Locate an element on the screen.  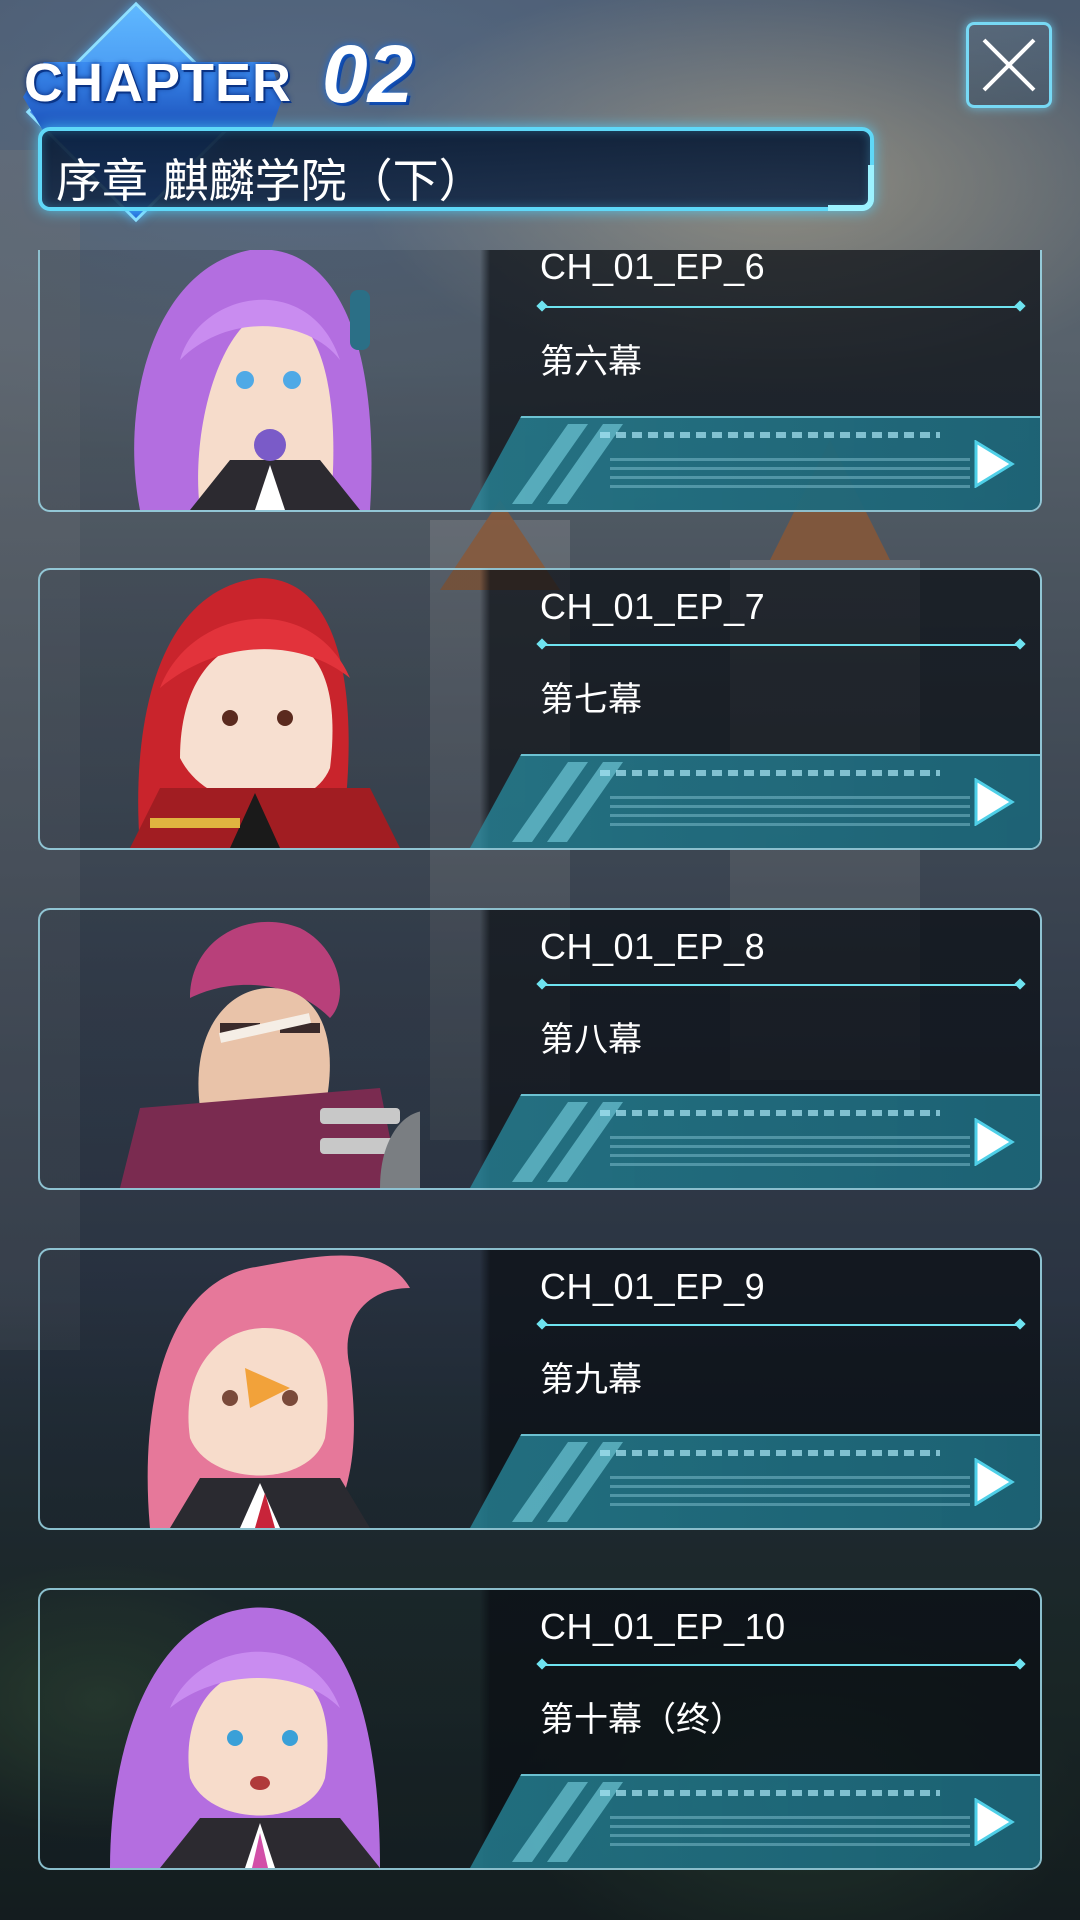
episode-title: 第十幕（终） is located at coordinates (642, 1720).